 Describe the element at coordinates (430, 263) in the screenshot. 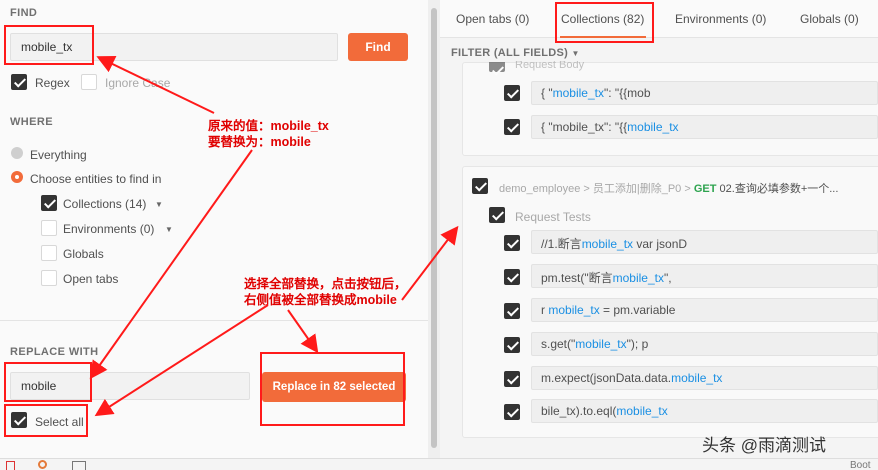

I see `arrow-to-results` at that location.